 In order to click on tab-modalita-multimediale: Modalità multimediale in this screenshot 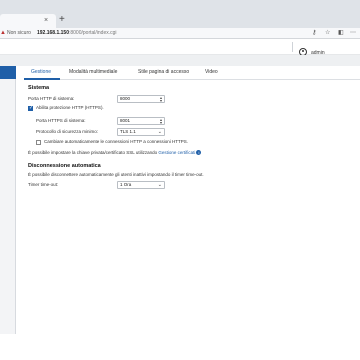, I will do `click(93, 72)`.